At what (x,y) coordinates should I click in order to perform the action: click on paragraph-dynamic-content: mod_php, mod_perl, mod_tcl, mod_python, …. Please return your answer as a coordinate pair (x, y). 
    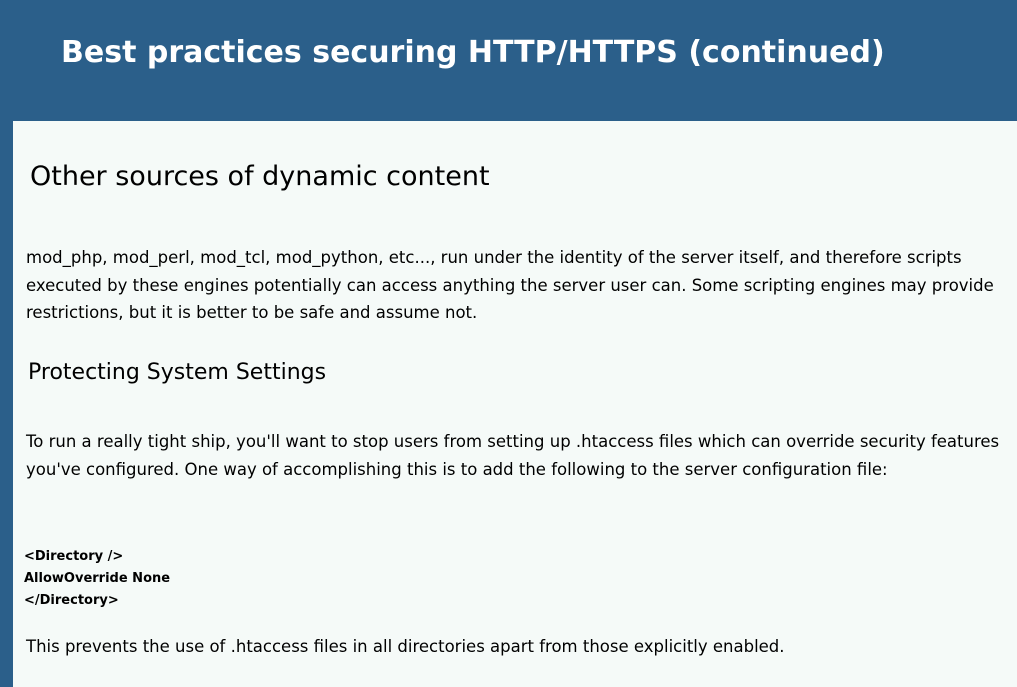
    Looking at the image, I should click on (510, 285).